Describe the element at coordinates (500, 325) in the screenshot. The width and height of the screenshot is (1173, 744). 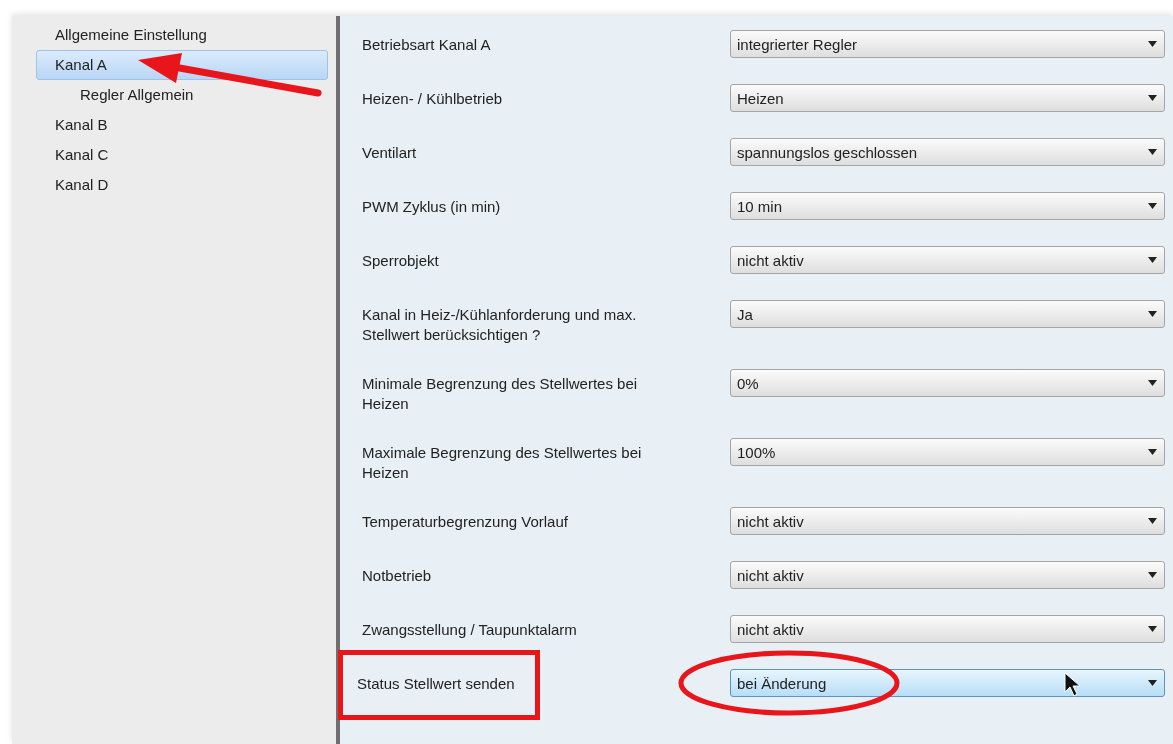
I see `parameter-label: Kanal in Heiz-/Kühlanforderung und max. Stellwert berücksichtigen ?` at that location.